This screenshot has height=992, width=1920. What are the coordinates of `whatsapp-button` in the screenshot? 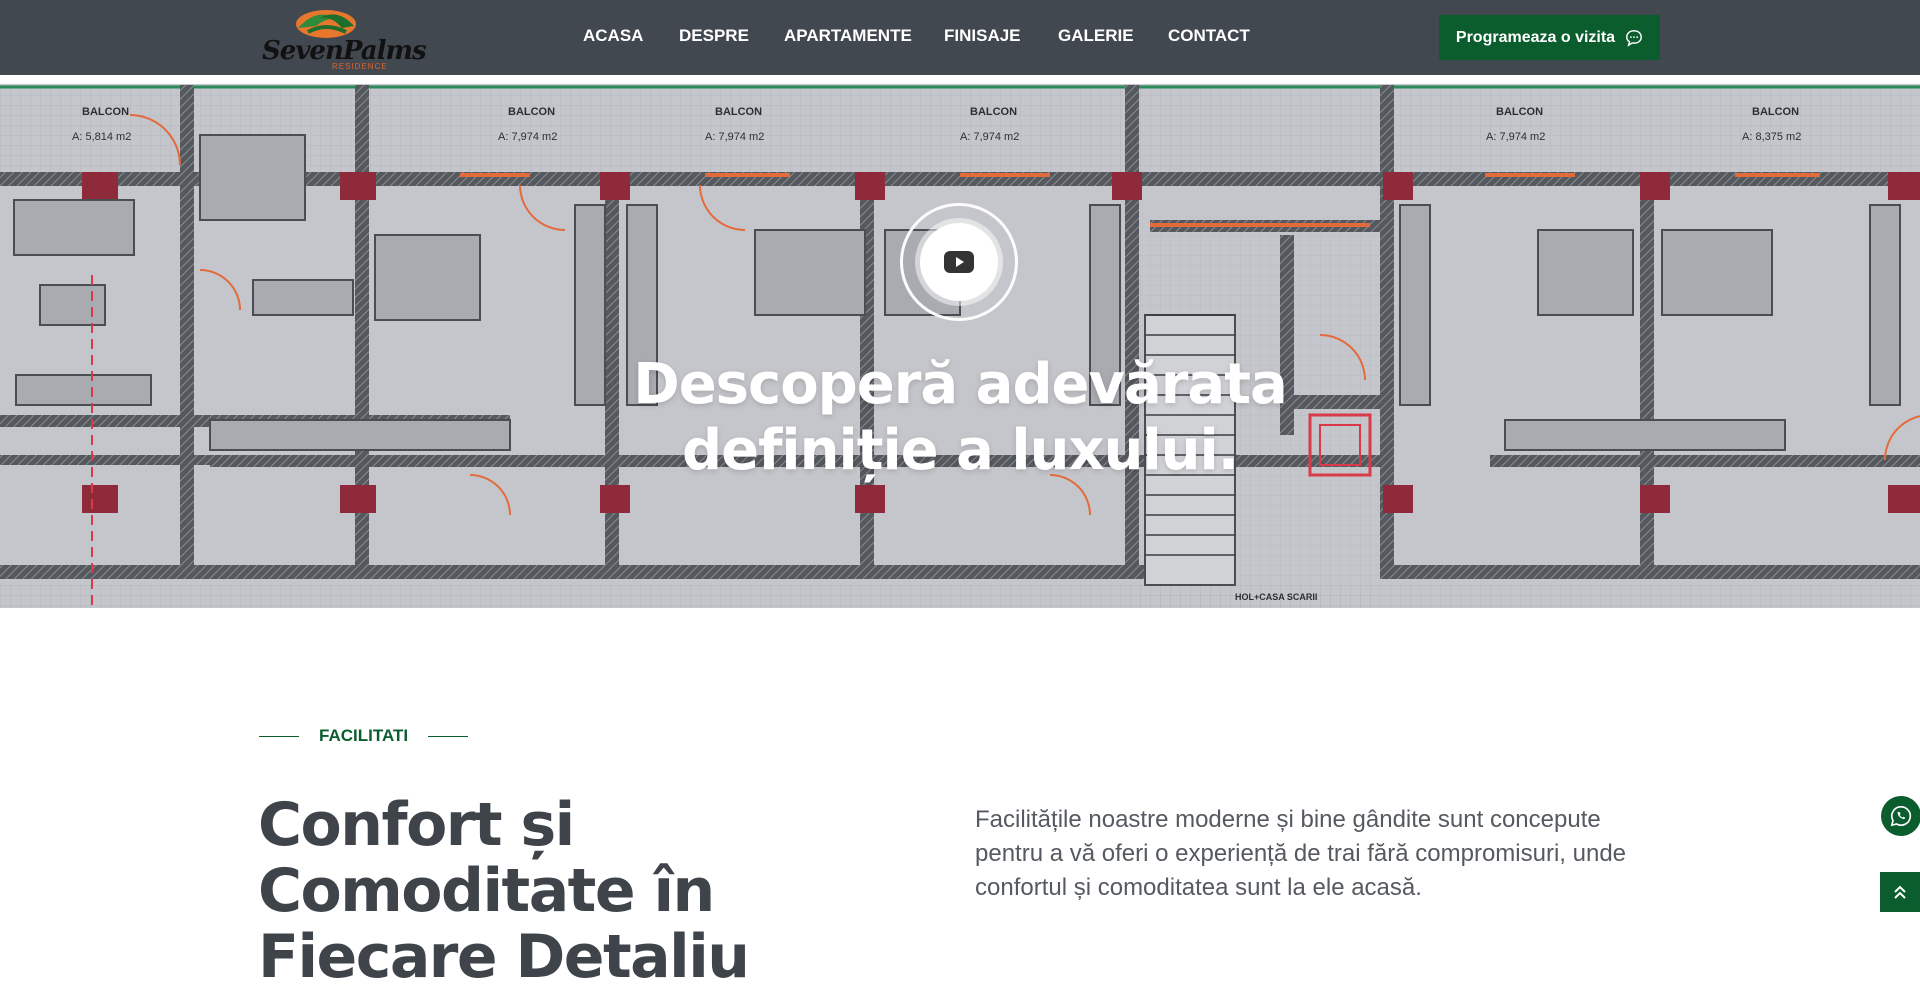 It's located at (1900, 816).